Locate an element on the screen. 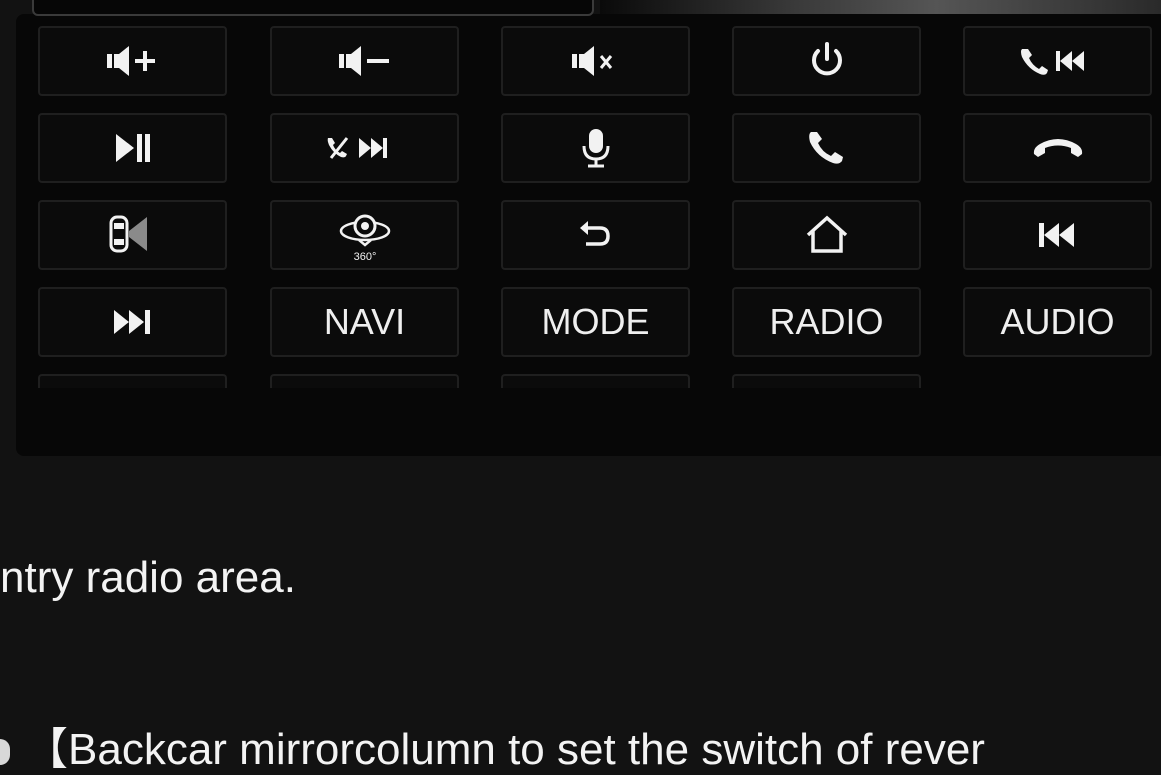  back-arrow-icon is located at coordinates (596, 235).